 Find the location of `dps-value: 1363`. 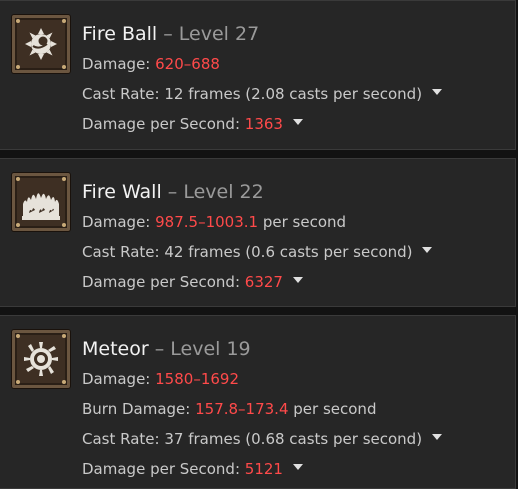

dps-value: 1363 is located at coordinates (263, 124).